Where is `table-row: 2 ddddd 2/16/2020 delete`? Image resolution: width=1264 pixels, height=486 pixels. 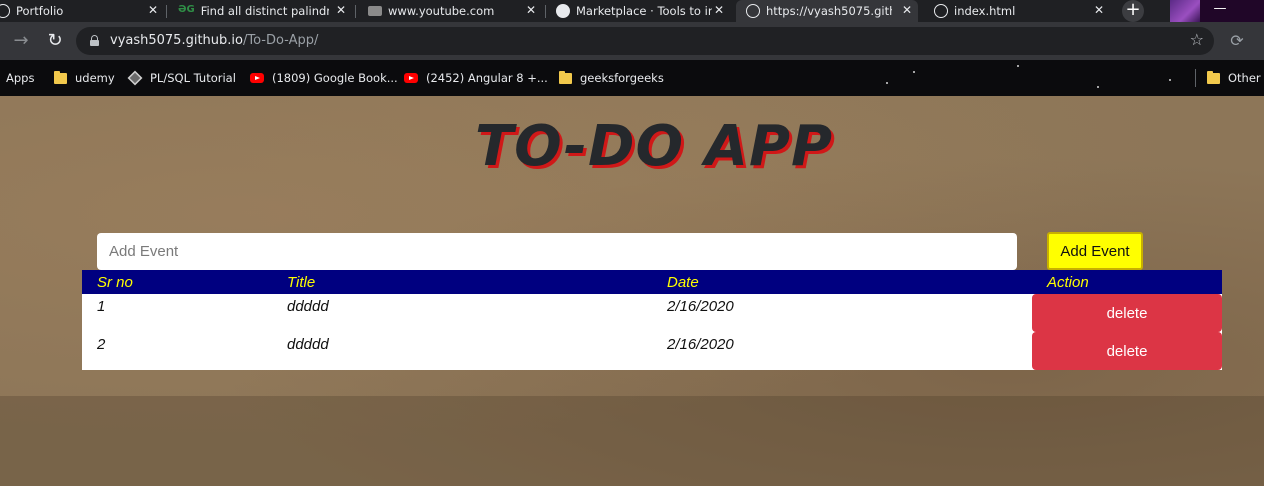
table-row: 2 ddddd 2/16/2020 delete is located at coordinates (652, 351).